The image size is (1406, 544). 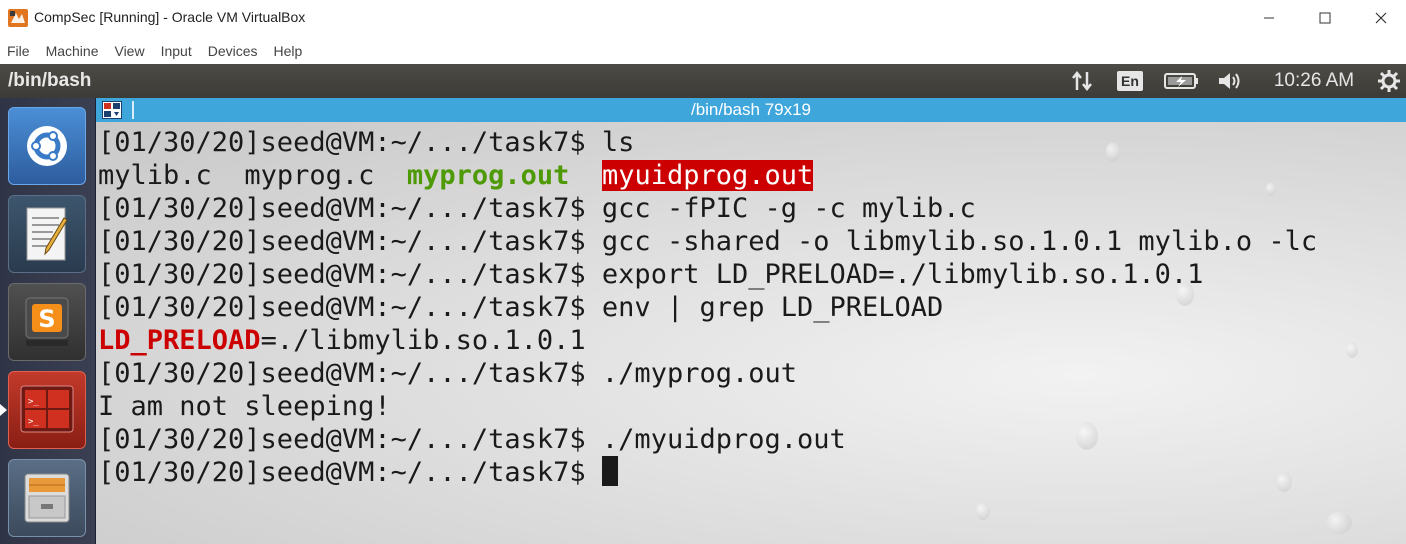 I want to click on launcher-text-editor-button, so click(x=47, y=234).